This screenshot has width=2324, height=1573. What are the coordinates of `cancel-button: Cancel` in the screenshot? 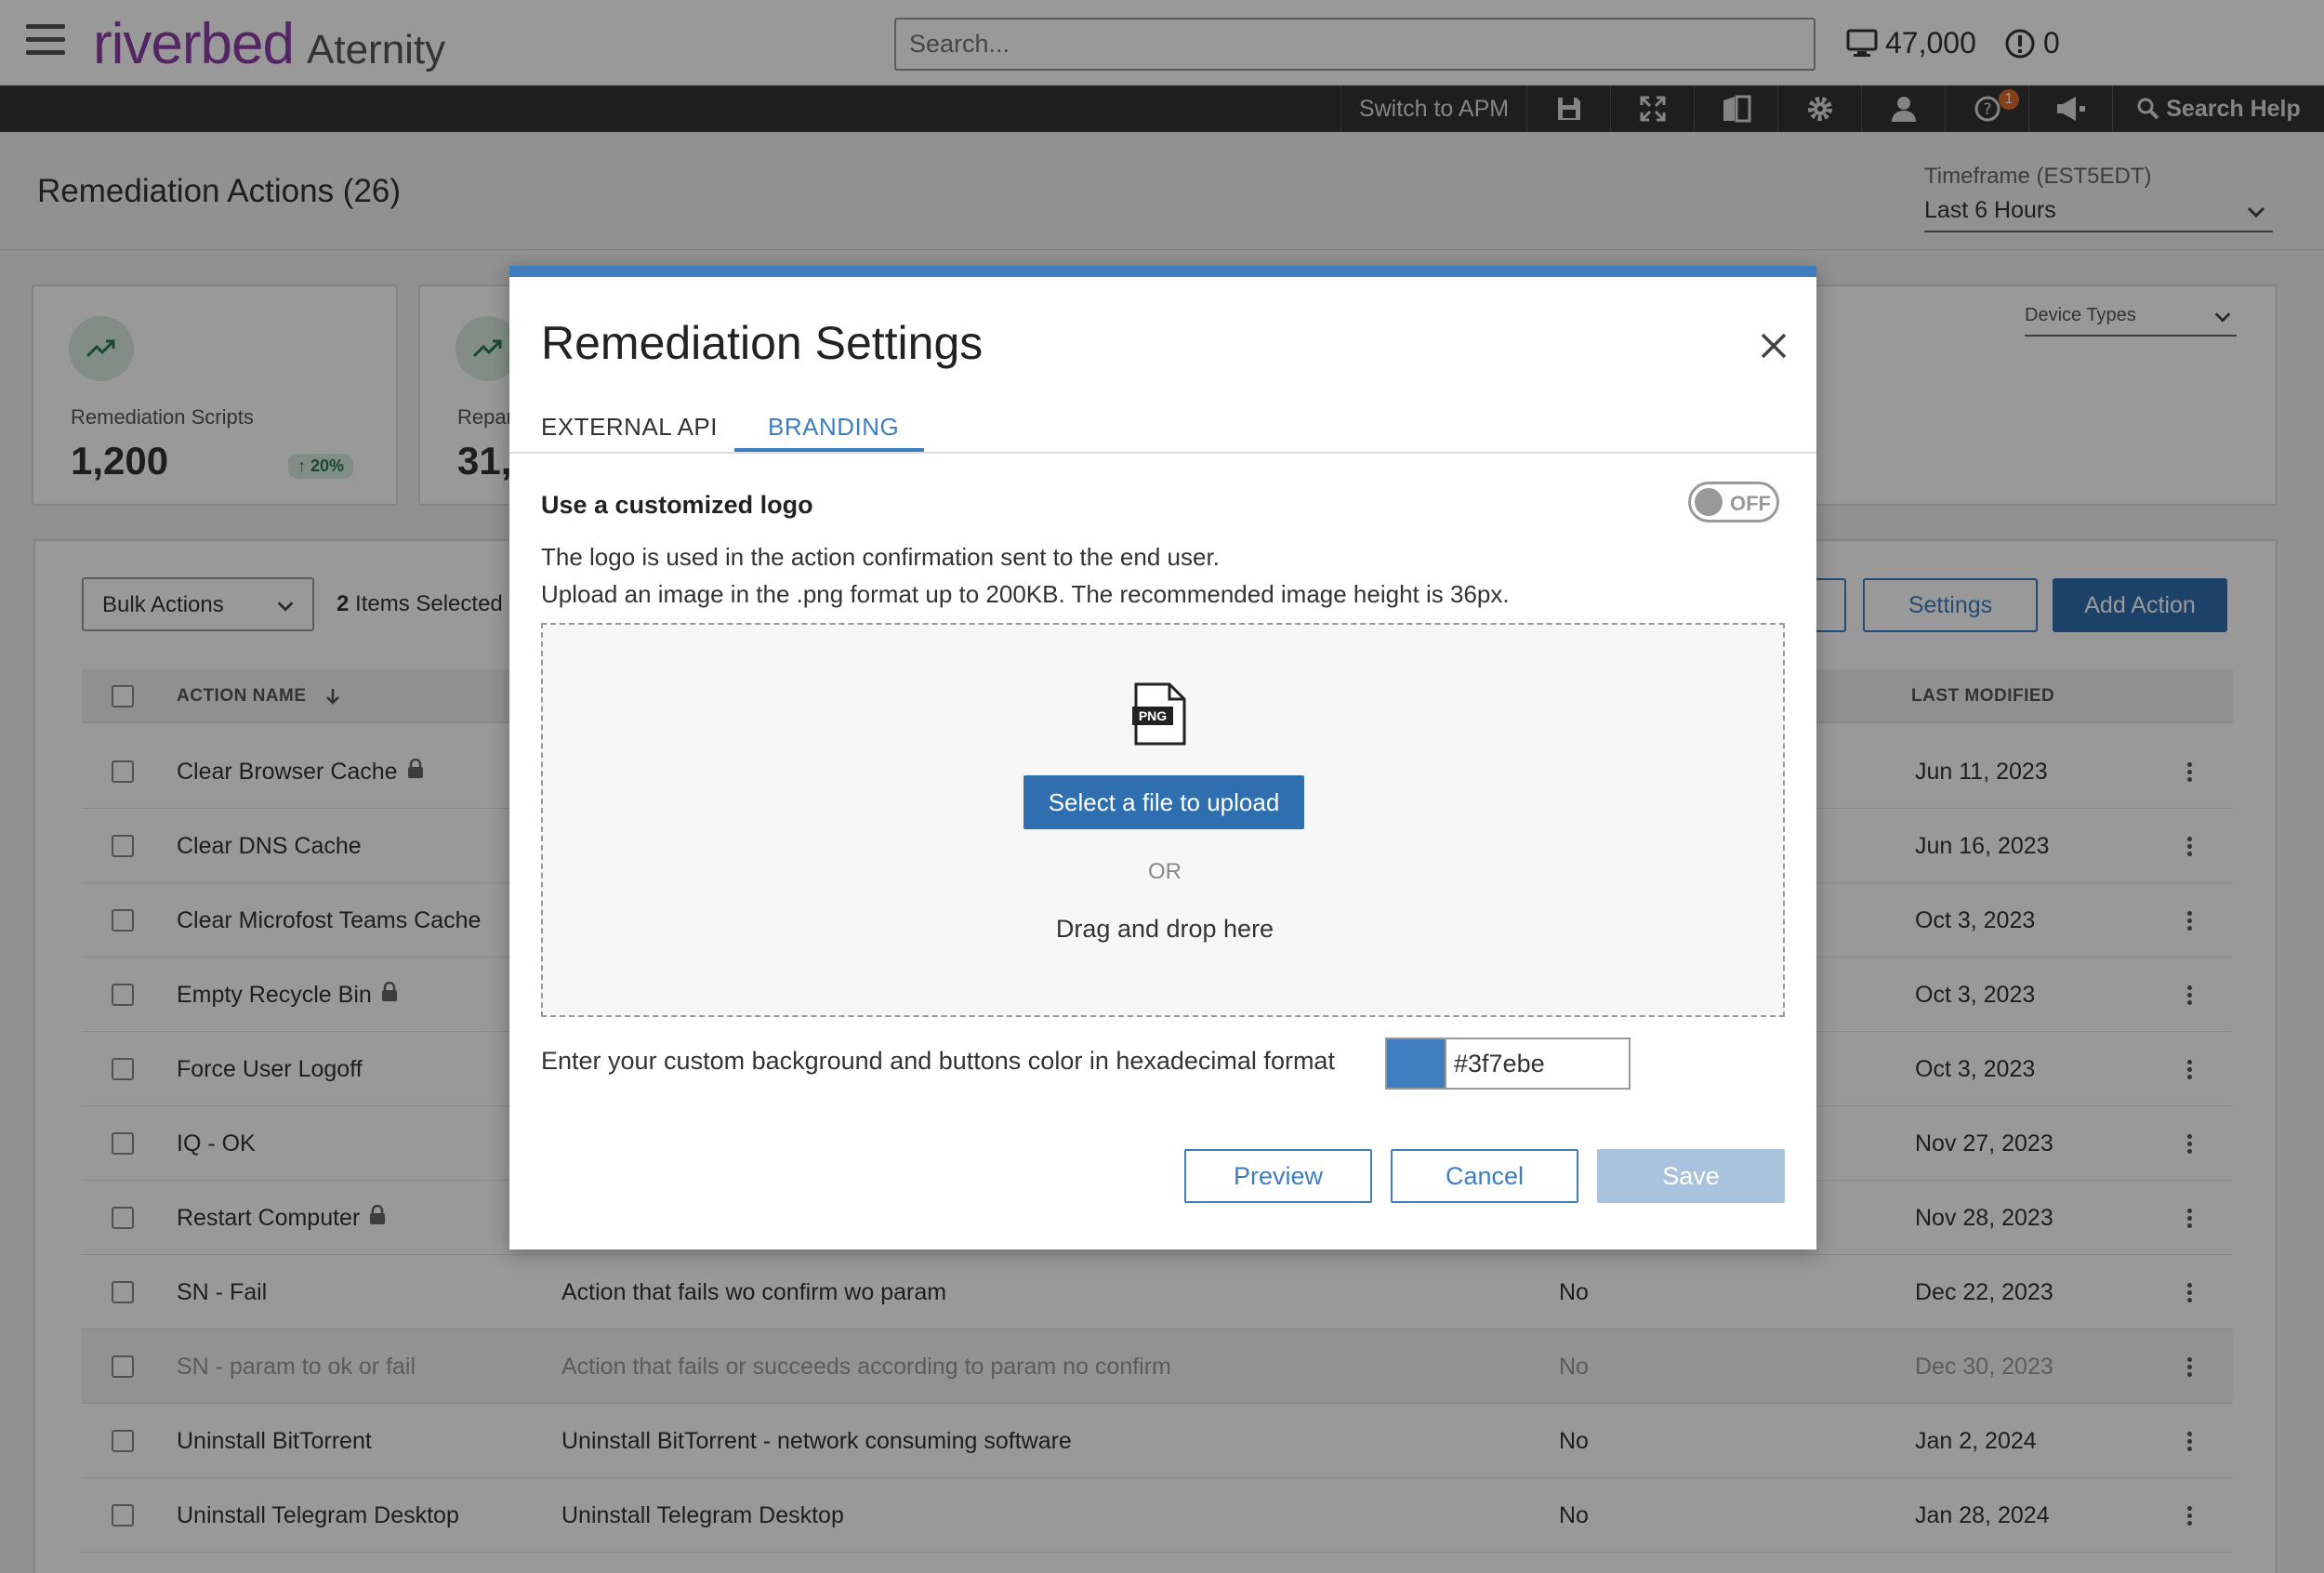 It's located at (1484, 1176).